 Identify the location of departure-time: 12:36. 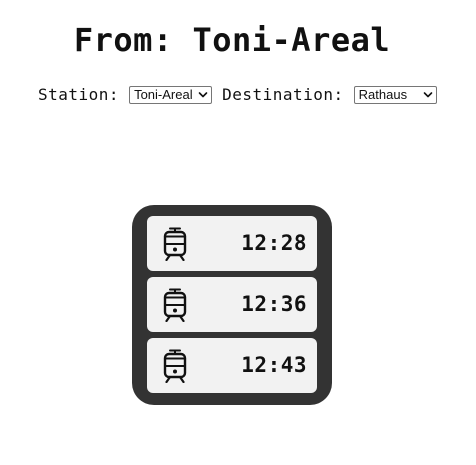
(274, 304).